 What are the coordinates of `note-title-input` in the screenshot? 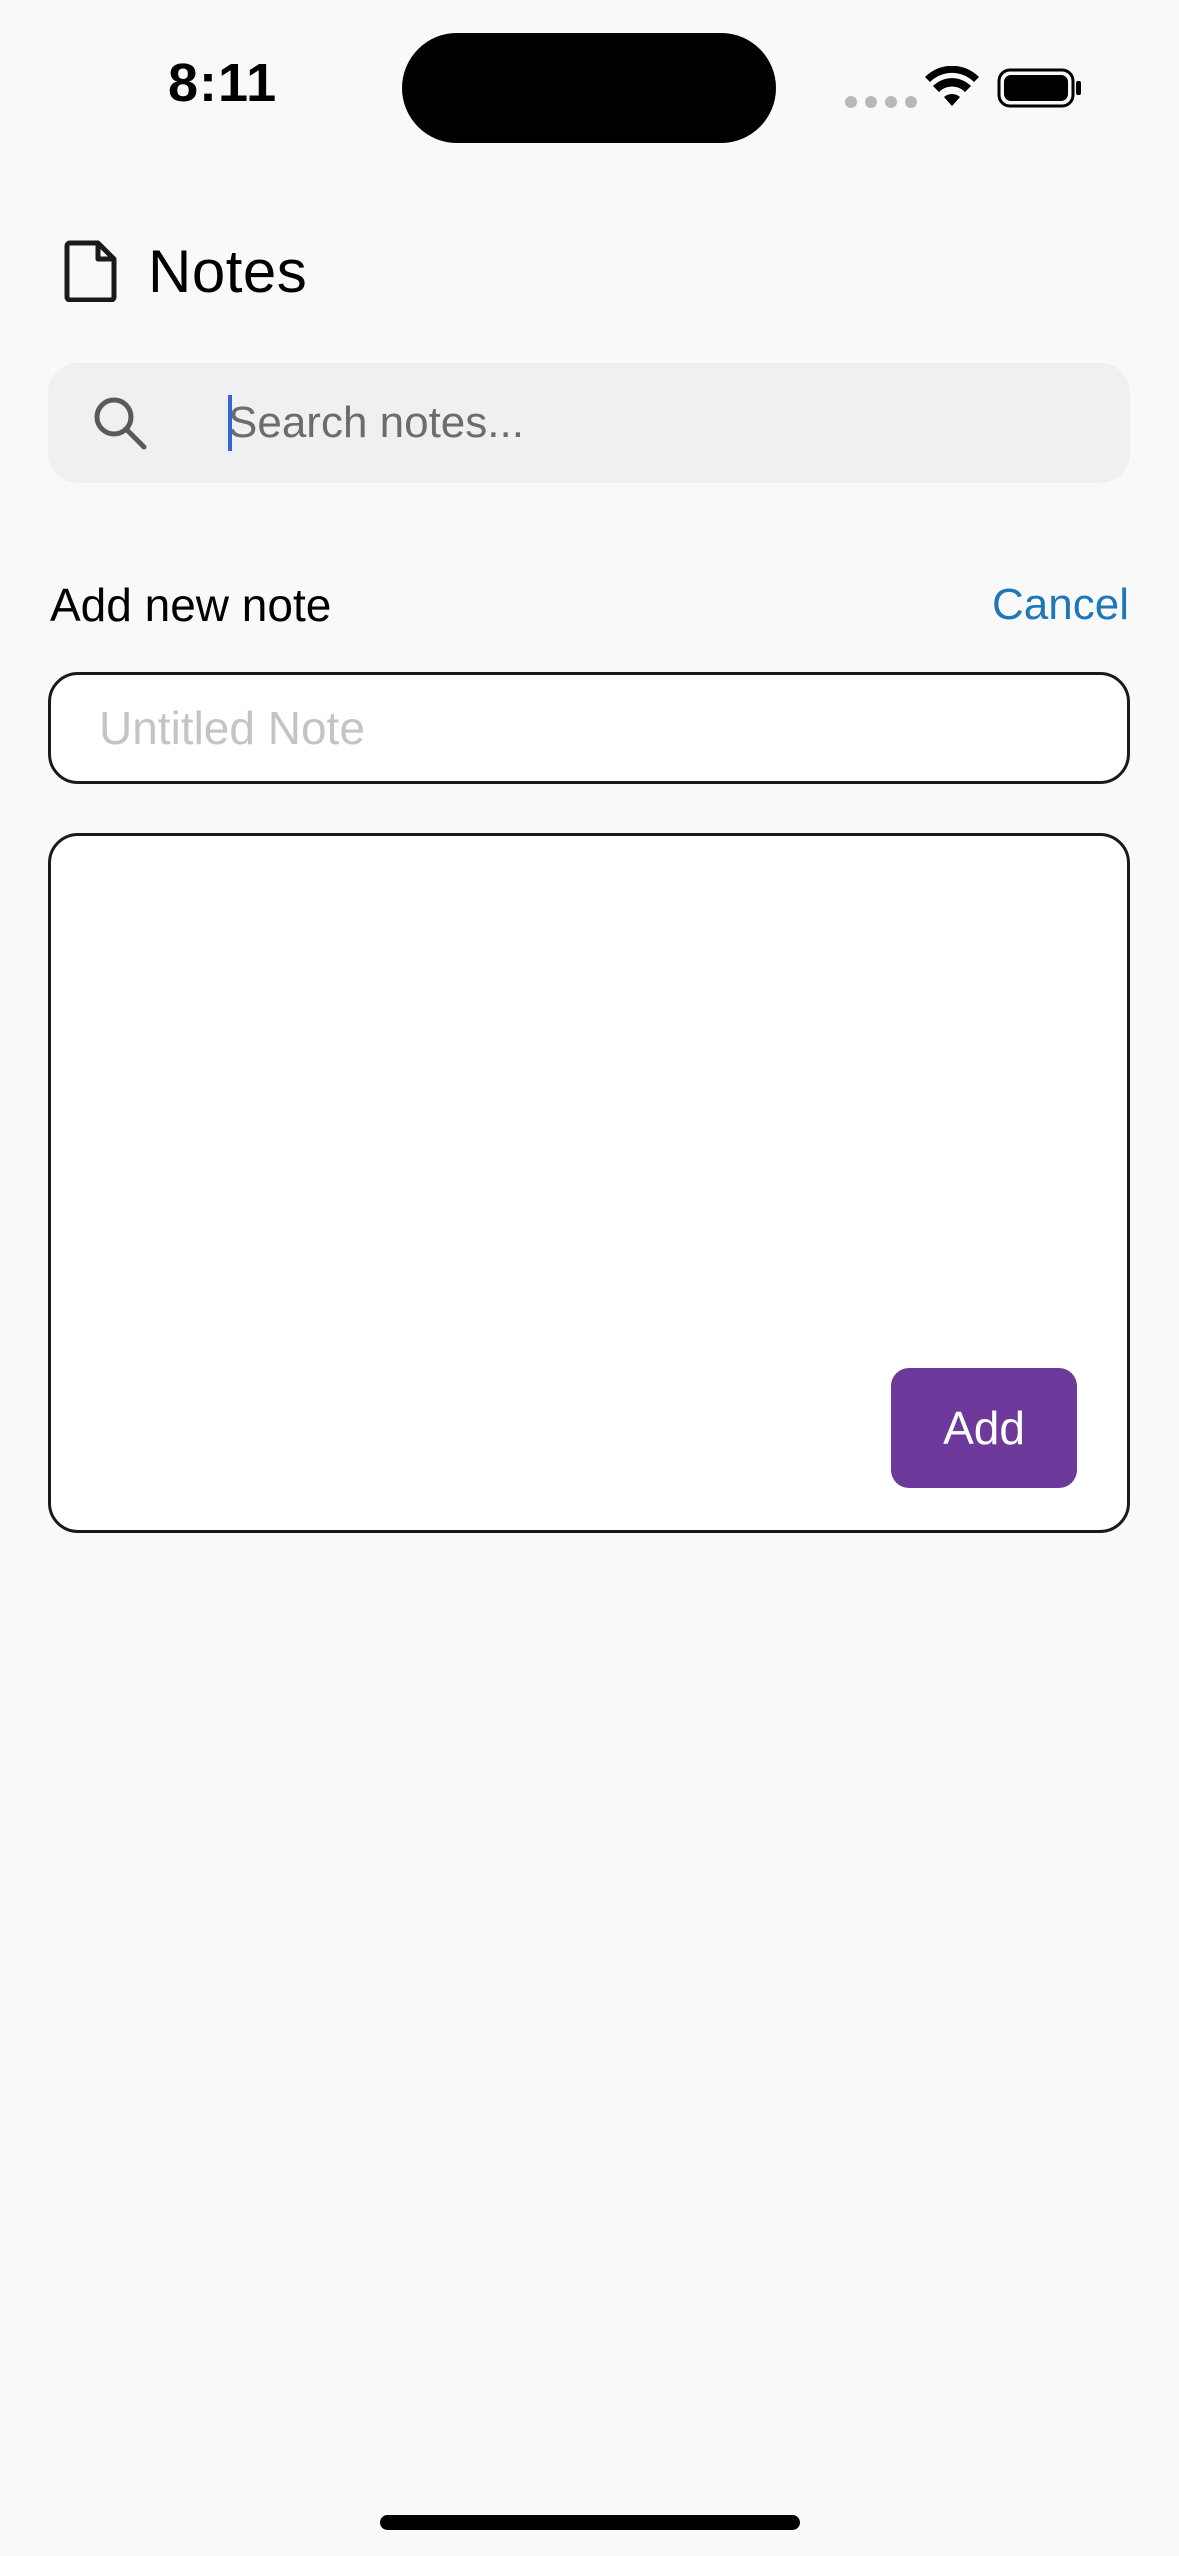 It's located at (589, 728).